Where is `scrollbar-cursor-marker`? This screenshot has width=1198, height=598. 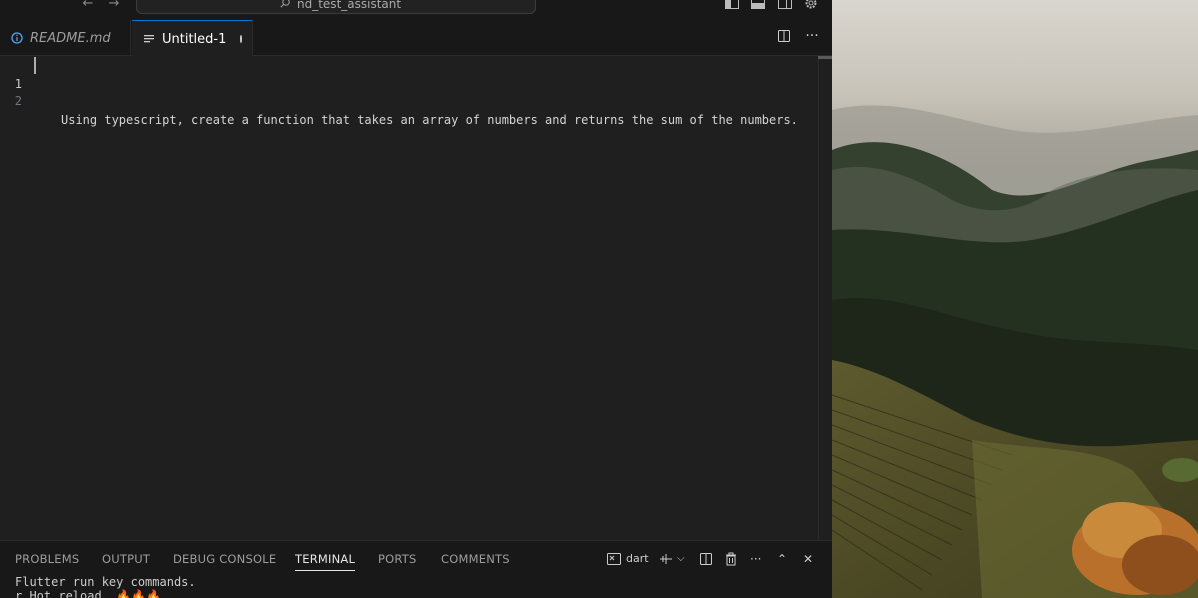 scrollbar-cursor-marker is located at coordinates (825, 57).